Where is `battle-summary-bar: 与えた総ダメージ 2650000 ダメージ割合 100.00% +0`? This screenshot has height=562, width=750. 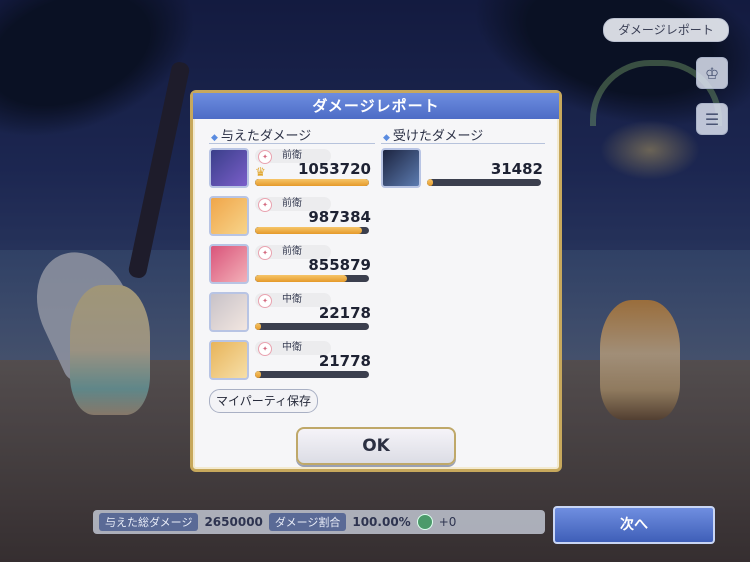
battle-summary-bar: 与えた総ダメージ 2650000 ダメージ割合 100.00% +0 is located at coordinates (319, 522).